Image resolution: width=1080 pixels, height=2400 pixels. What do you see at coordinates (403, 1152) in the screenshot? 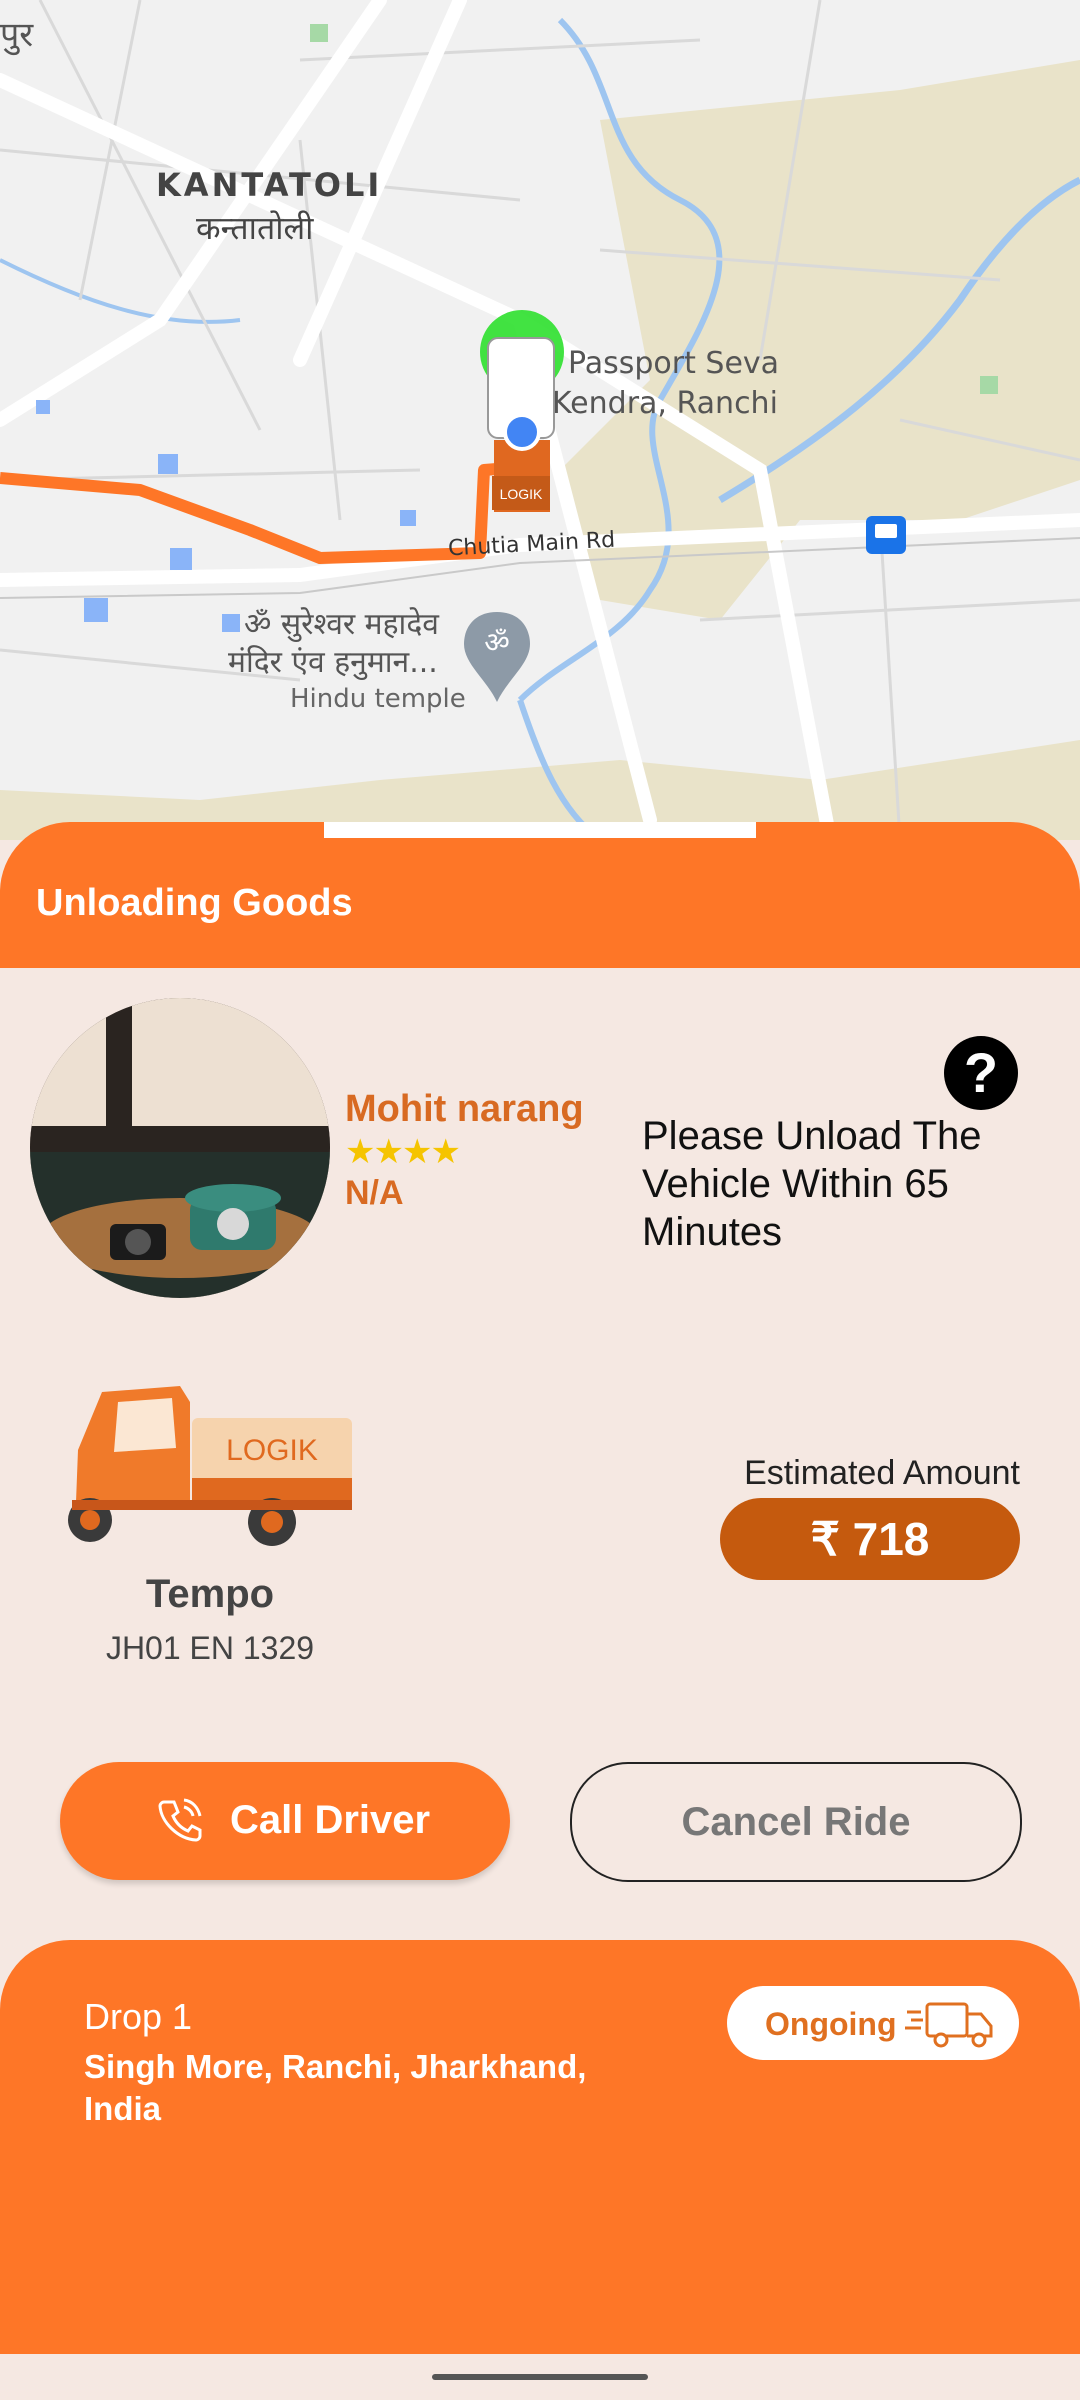
I see `driver-rating-stars: ★★★★` at bounding box center [403, 1152].